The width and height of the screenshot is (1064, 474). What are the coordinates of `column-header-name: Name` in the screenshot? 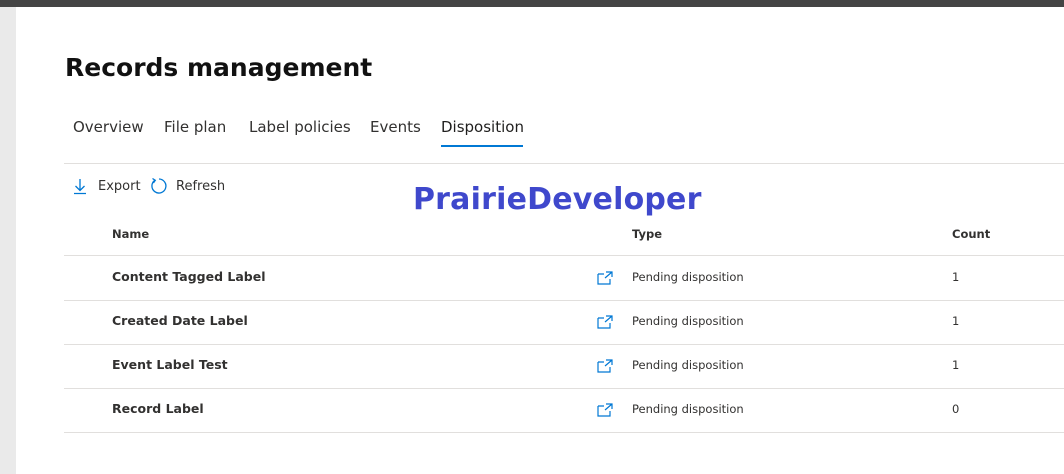 It's located at (130, 234).